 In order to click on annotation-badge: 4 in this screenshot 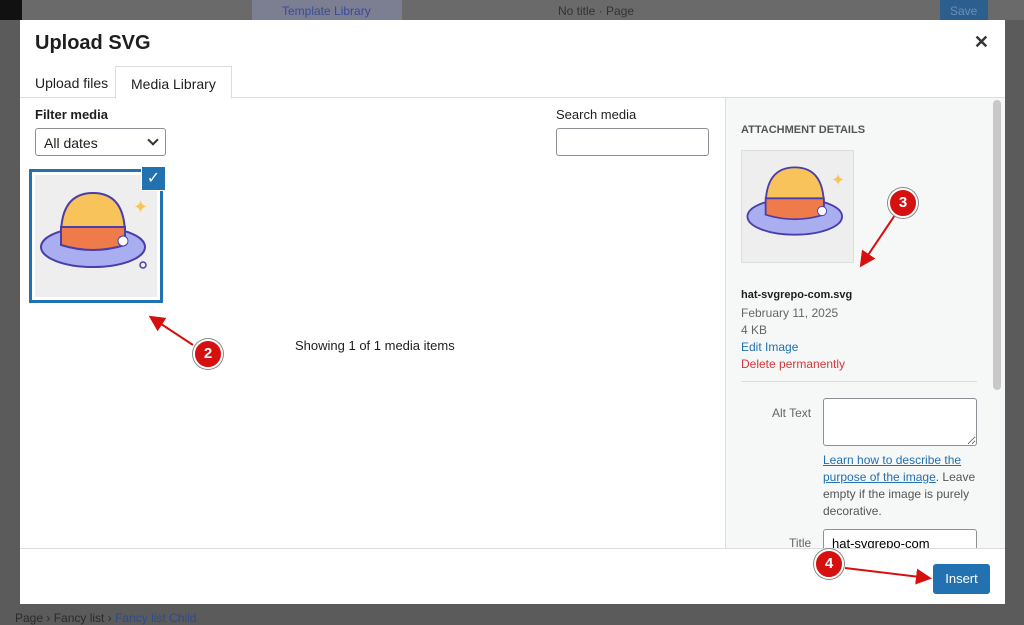, I will do `click(829, 564)`.